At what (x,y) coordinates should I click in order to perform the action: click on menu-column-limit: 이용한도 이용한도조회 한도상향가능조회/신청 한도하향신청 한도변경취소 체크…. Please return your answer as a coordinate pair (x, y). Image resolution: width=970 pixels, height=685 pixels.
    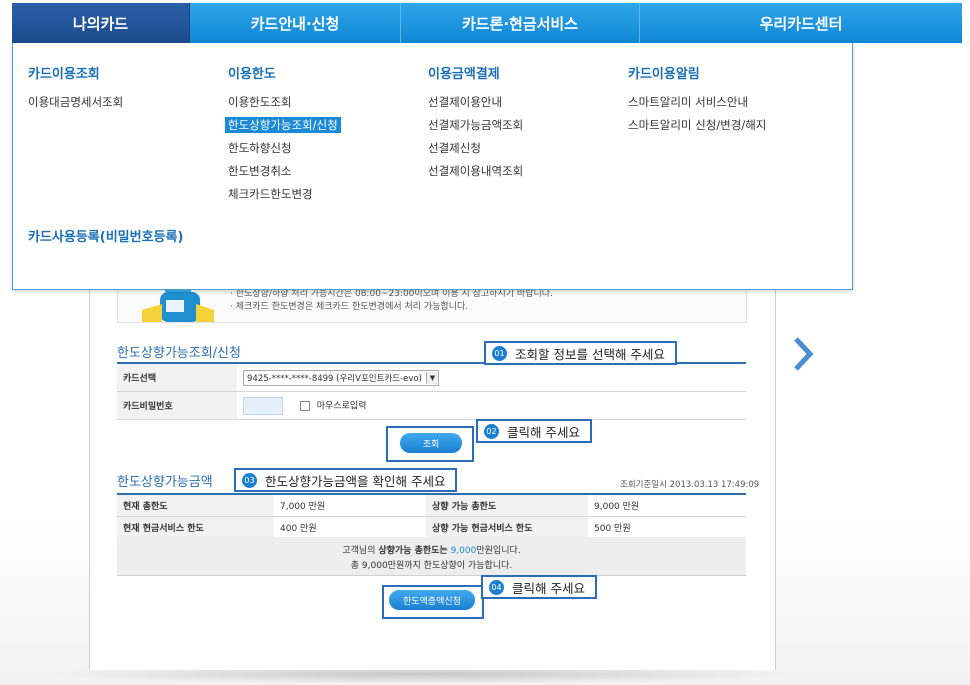
    Looking at the image, I should click on (283, 135).